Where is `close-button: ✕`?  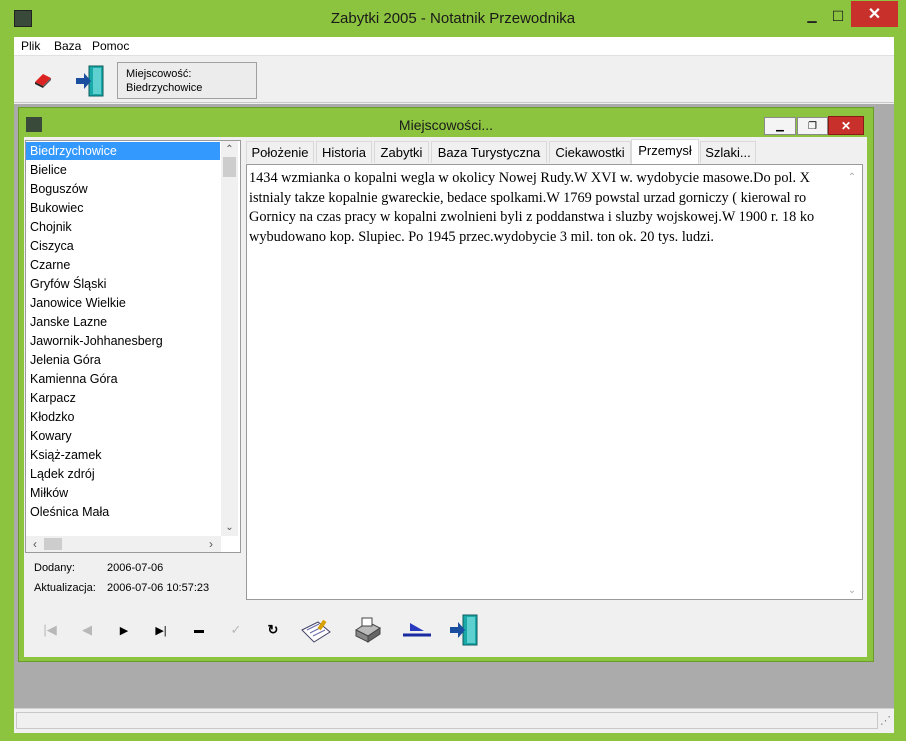 close-button: ✕ is located at coordinates (874, 14).